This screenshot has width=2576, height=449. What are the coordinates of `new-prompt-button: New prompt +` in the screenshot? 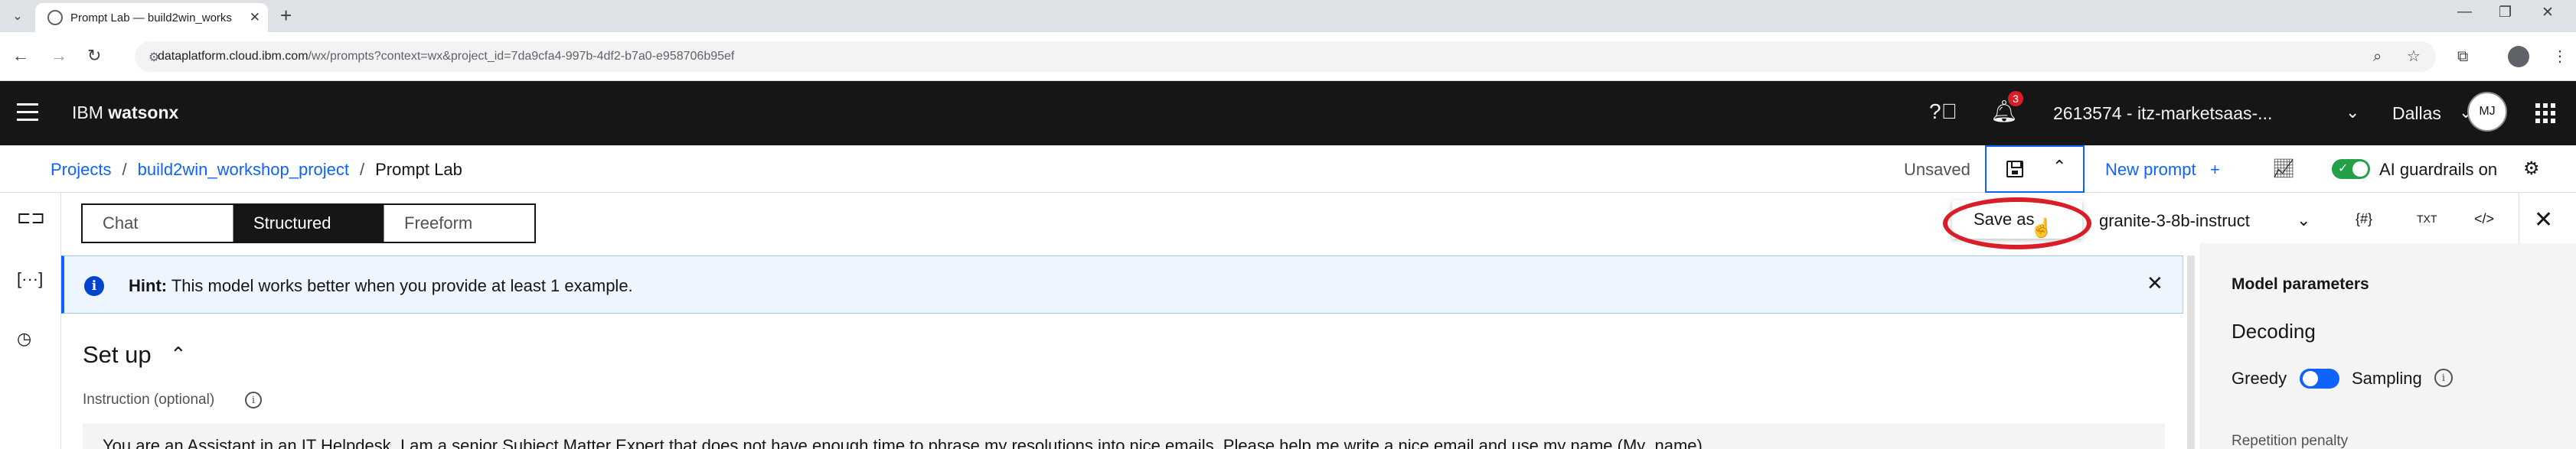 It's located at (2162, 170).